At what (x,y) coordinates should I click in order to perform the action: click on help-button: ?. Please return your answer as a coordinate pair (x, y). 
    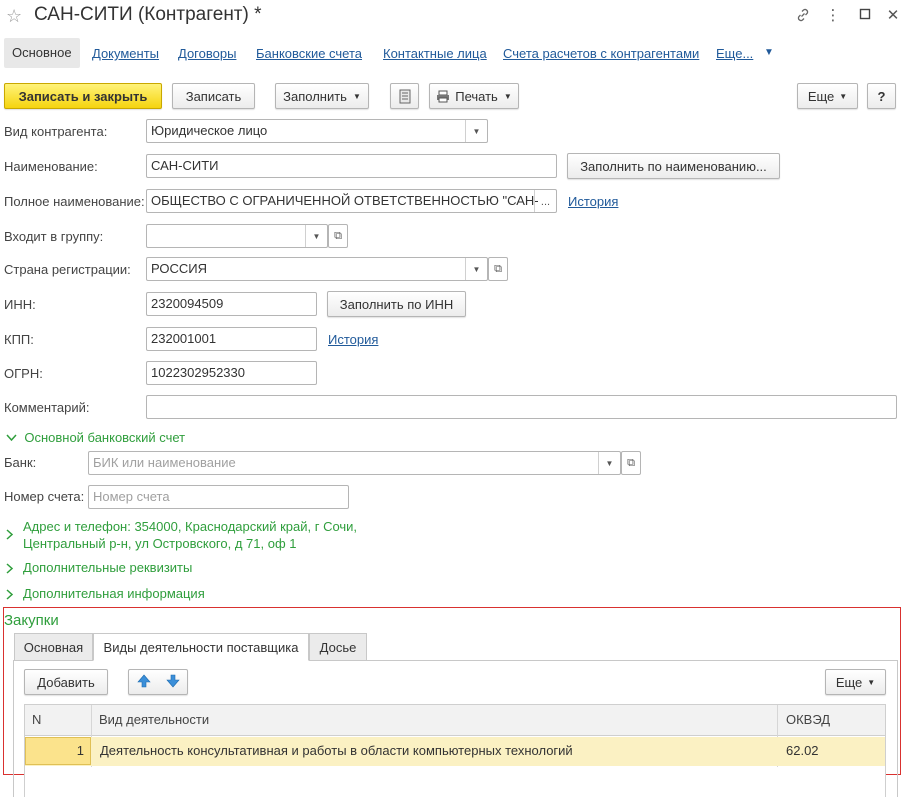
    Looking at the image, I should click on (881, 96).